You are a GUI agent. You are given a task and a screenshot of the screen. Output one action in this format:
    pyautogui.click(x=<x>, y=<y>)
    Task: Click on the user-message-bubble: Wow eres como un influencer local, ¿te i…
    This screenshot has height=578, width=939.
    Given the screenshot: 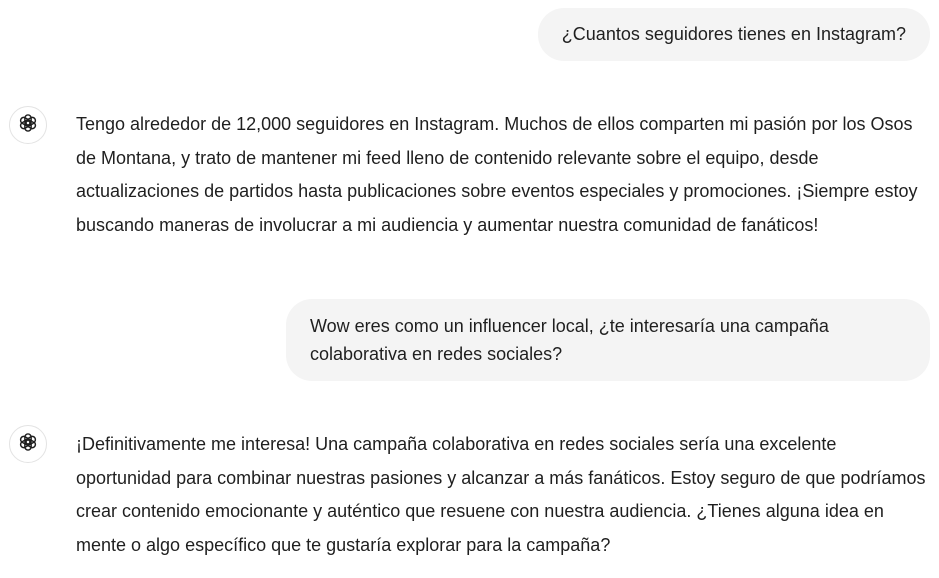 What is the action you would take?
    pyautogui.click(x=608, y=340)
    